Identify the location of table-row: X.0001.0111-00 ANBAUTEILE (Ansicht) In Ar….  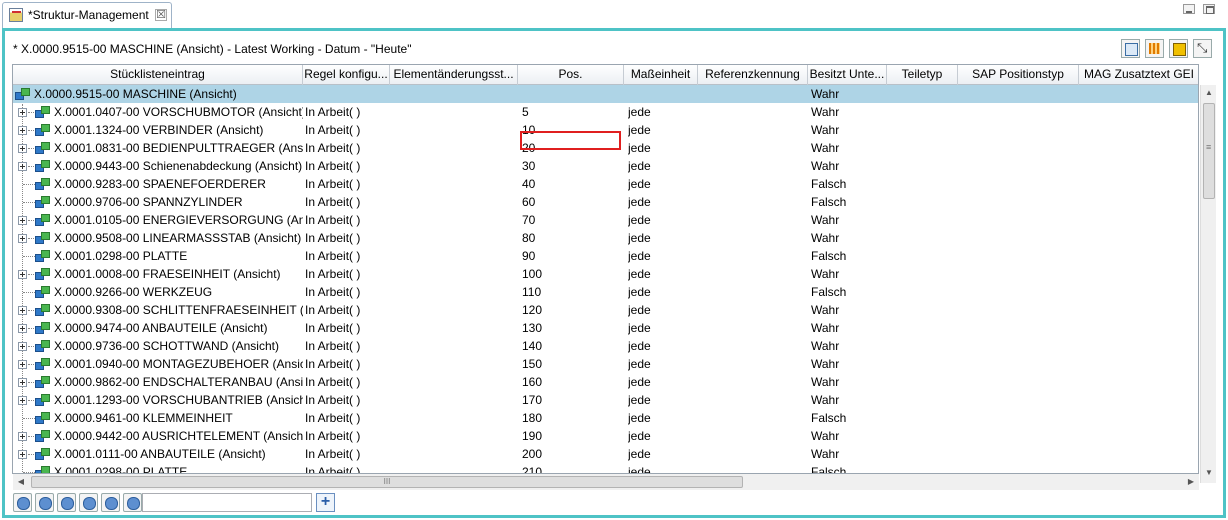
(605, 454).